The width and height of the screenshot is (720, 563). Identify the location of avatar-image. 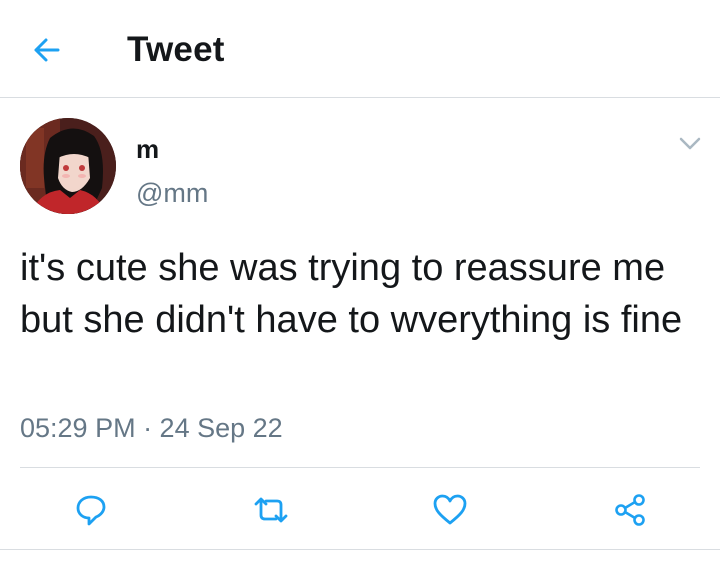
(68, 166).